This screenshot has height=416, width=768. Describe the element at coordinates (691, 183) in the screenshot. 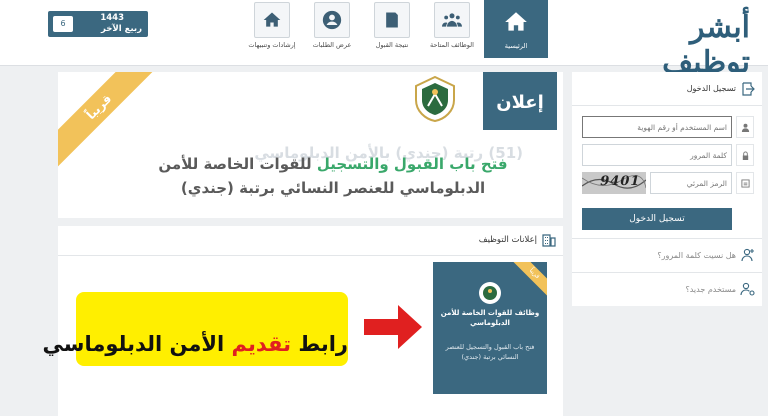

I see `captcha-input` at that location.